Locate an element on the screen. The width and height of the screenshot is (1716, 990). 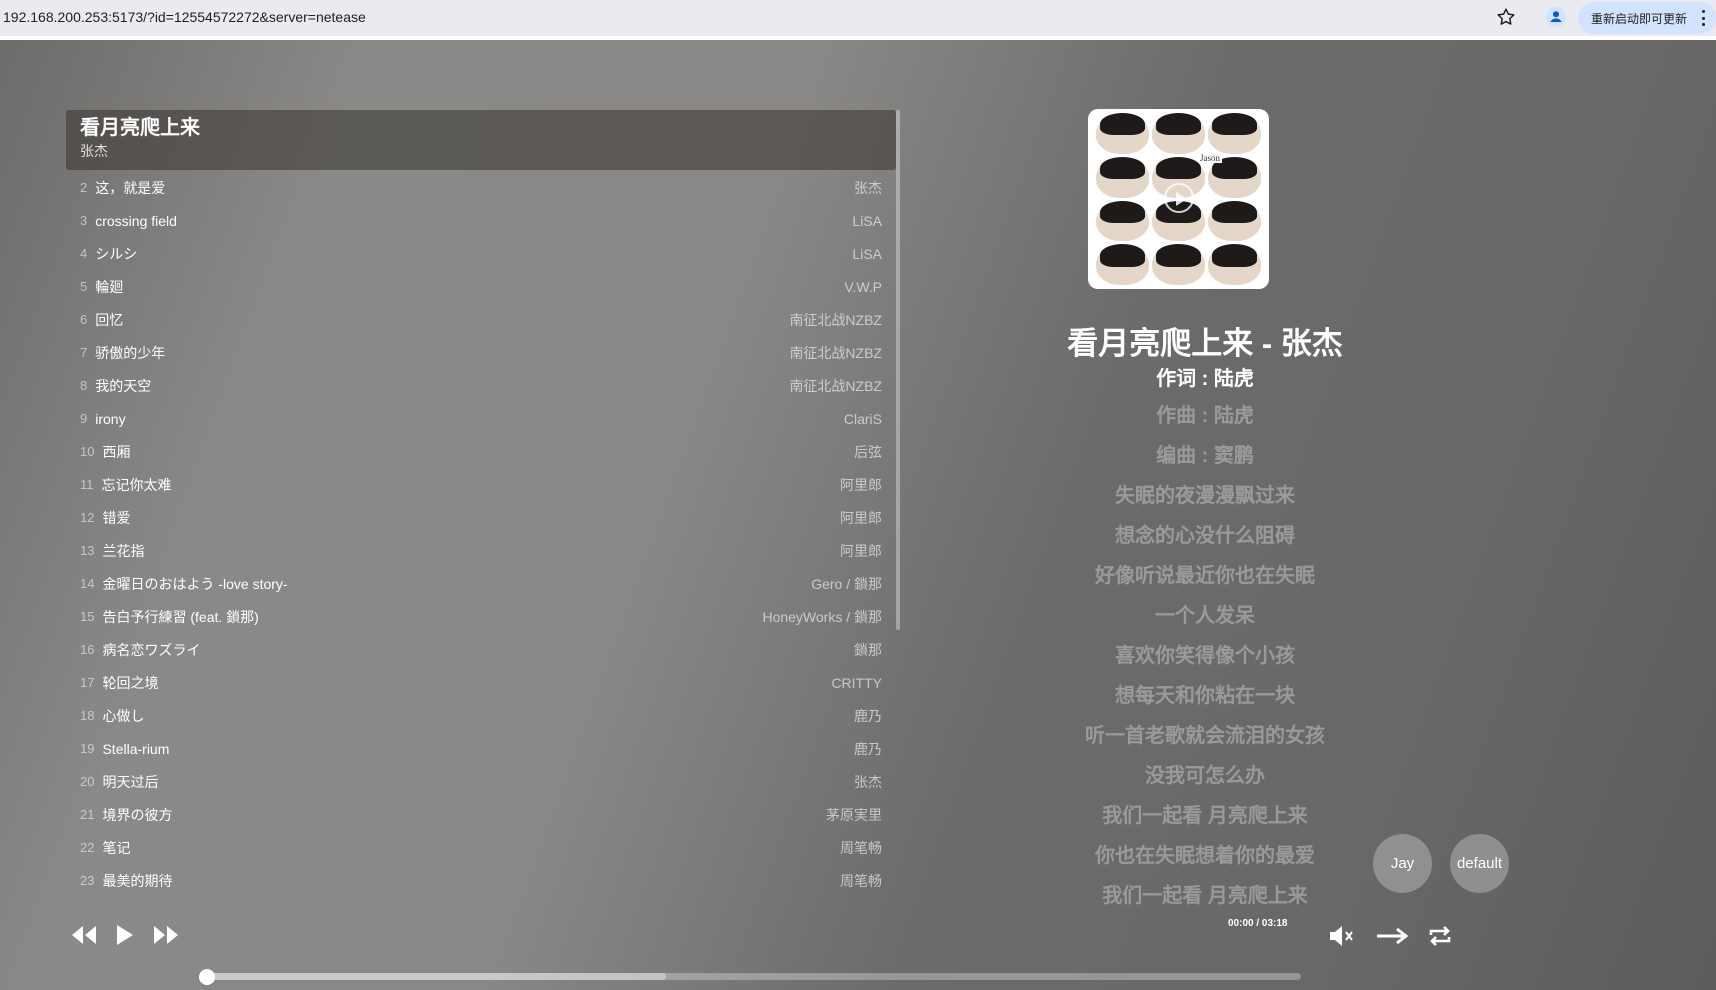
song-item: 7 骄傲的少年 南征北战NZBZ is located at coordinates (481, 352).